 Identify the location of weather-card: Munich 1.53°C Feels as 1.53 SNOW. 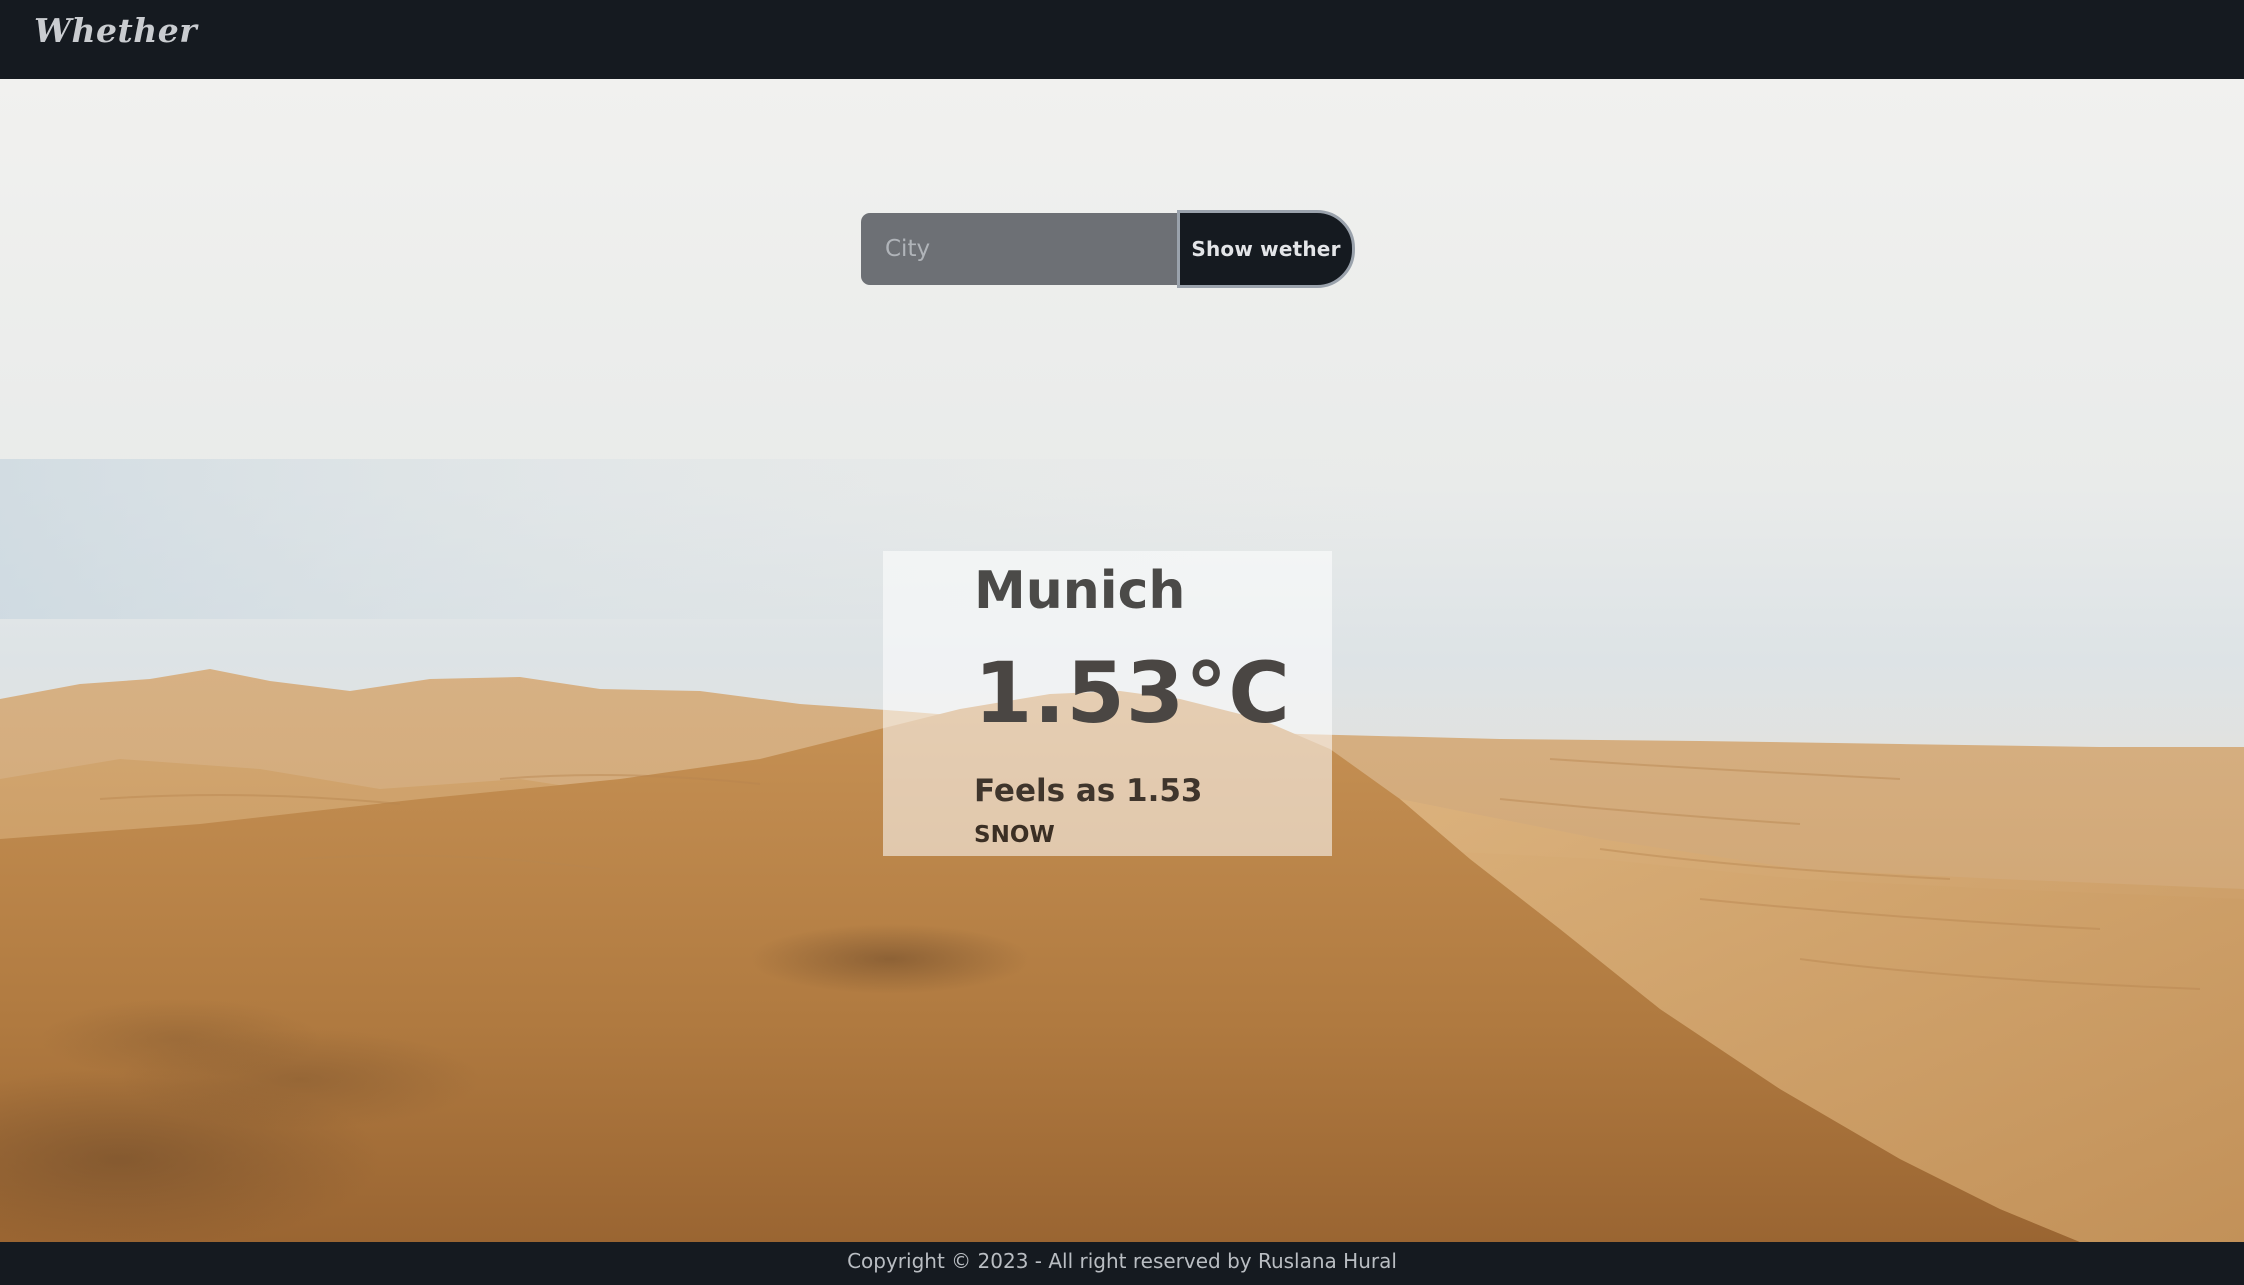
(1107, 703).